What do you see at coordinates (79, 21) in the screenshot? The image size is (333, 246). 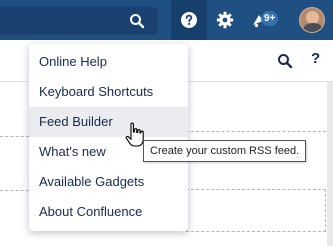 I see `global-search-field` at bounding box center [79, 21].